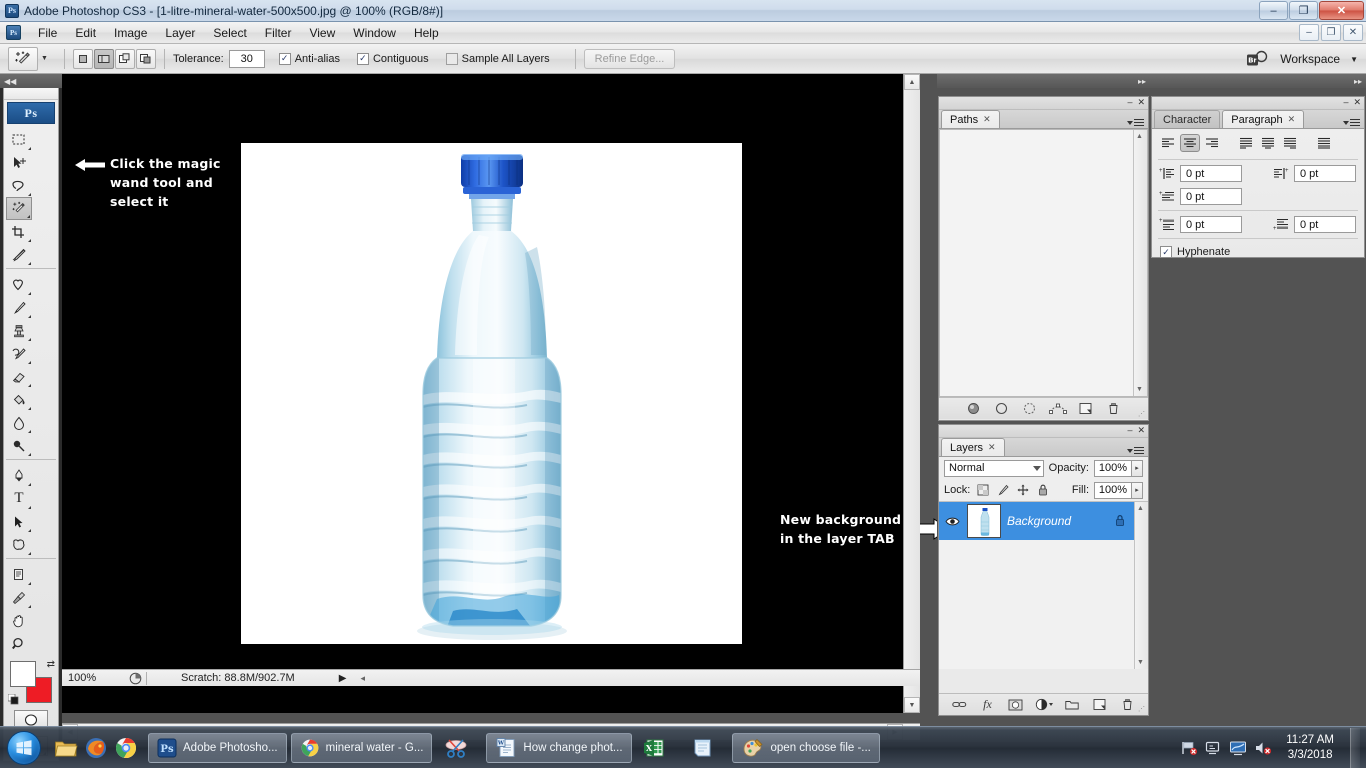  I want to click on action-center-icon, so click(1213, 748).